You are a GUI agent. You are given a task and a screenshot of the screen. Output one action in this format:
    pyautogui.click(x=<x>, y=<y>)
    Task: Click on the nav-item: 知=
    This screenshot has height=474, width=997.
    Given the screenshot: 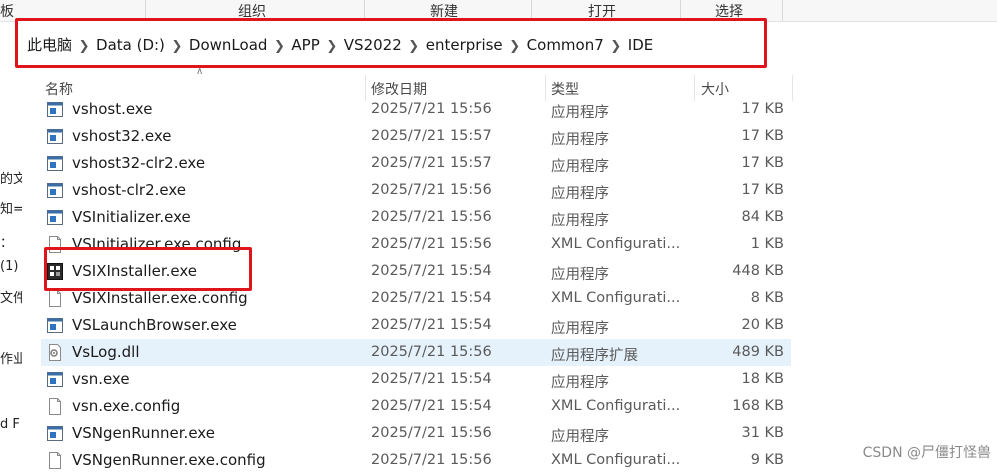 What is the action you would take?
    pyautogui.click(x=11, y=207)
    